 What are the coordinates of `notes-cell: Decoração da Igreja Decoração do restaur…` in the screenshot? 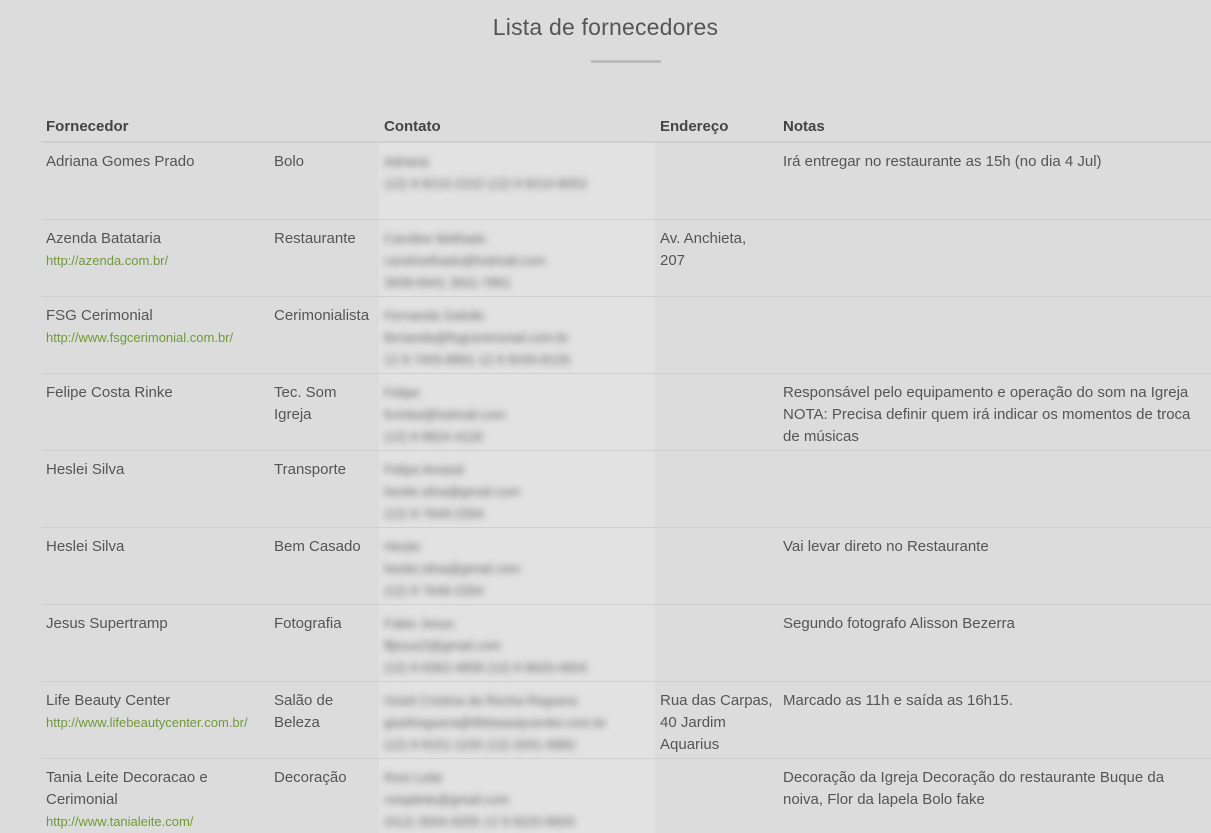 It's located at (994, 795).